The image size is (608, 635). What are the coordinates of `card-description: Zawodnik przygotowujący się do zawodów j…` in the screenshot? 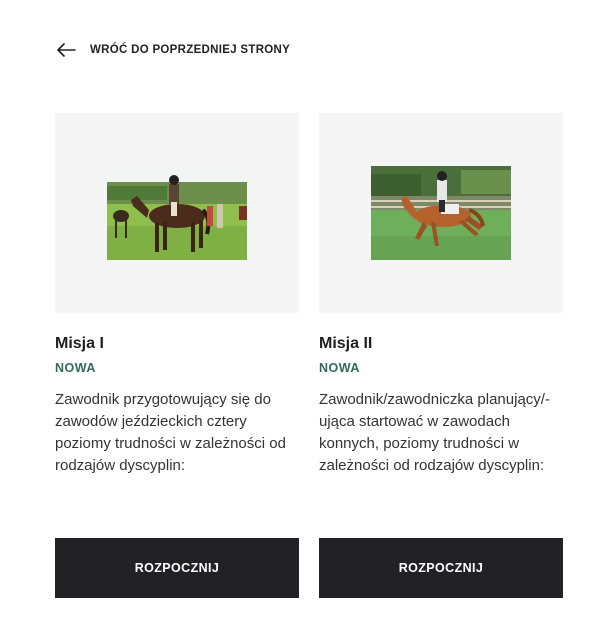 It's located at (170, 432).